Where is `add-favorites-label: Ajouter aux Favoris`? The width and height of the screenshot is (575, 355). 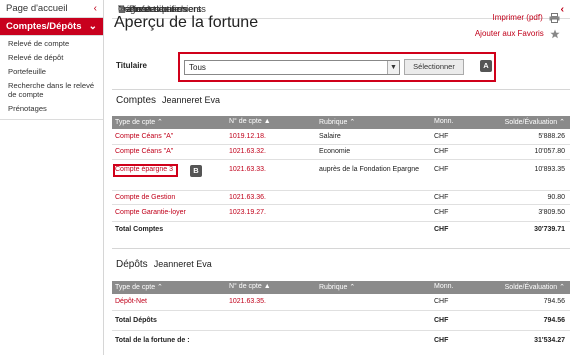 add-favorites-label: Ajouter aux Favoris is located at coordinates (509, 34).